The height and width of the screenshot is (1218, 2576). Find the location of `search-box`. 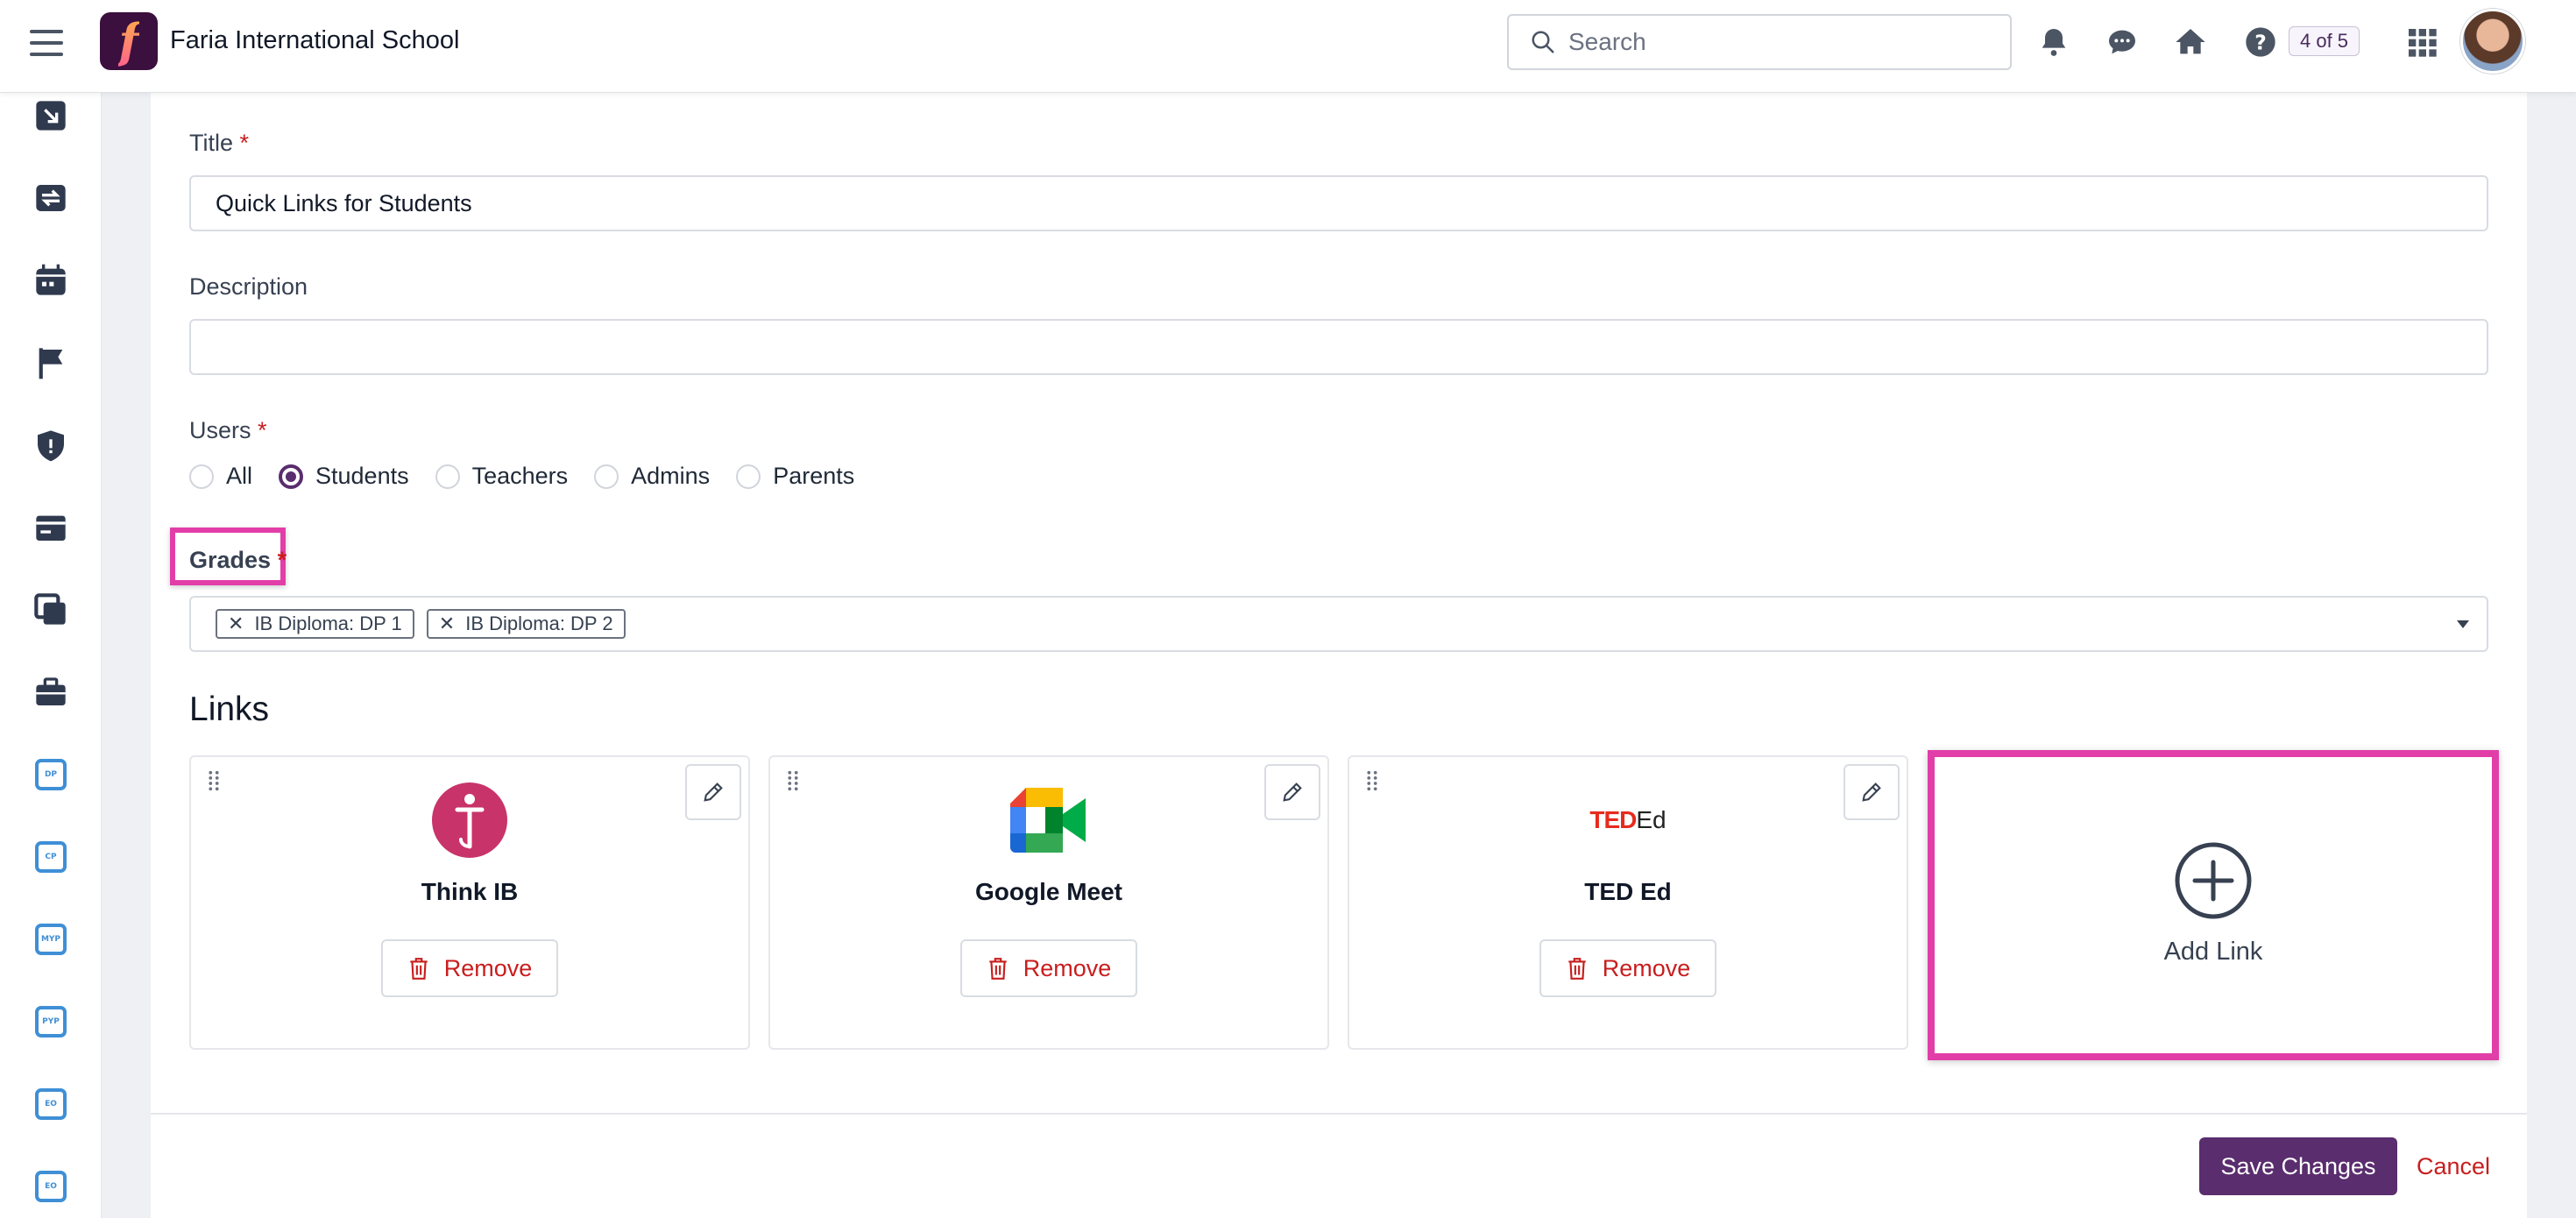

search-box is located at coordinates (1759, 42).